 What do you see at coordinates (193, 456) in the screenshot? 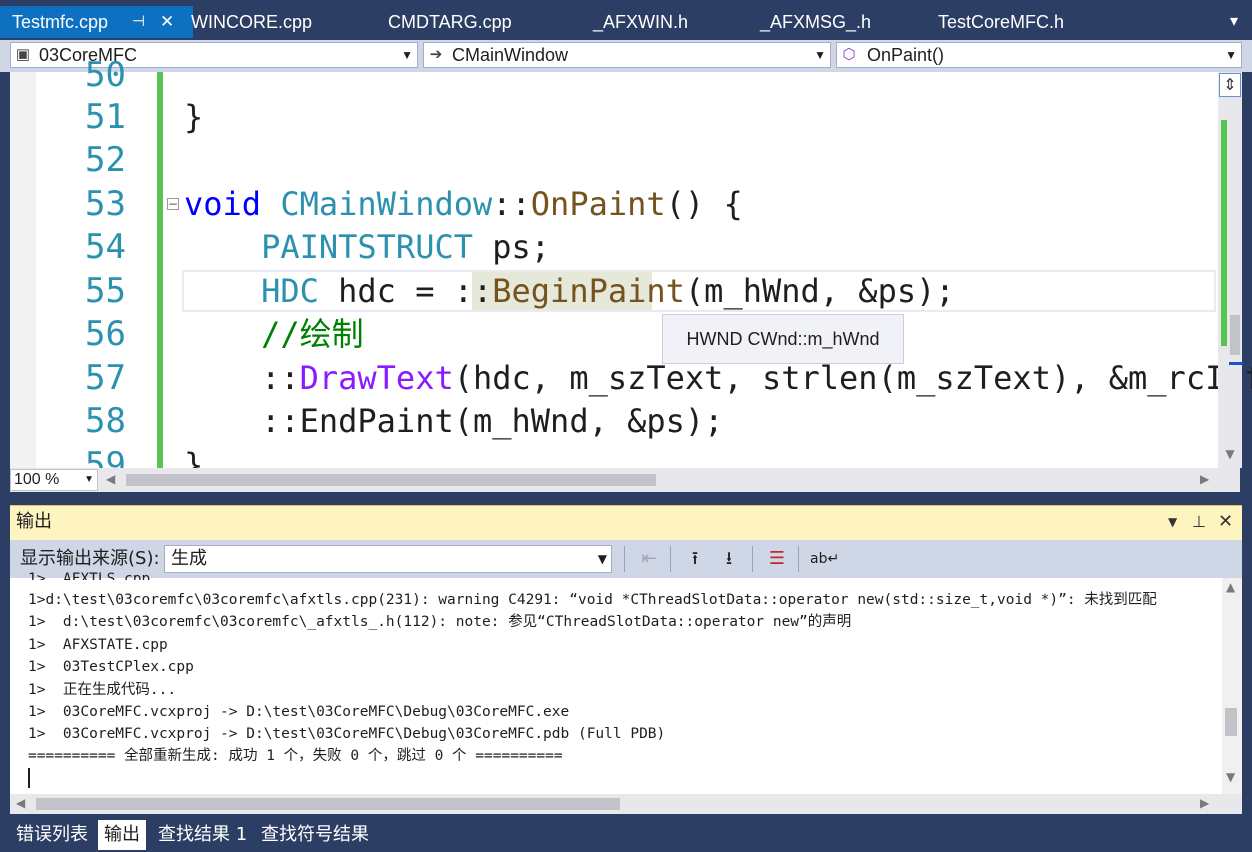
I see `code-line-59: }` at bounding box center [193, 456].